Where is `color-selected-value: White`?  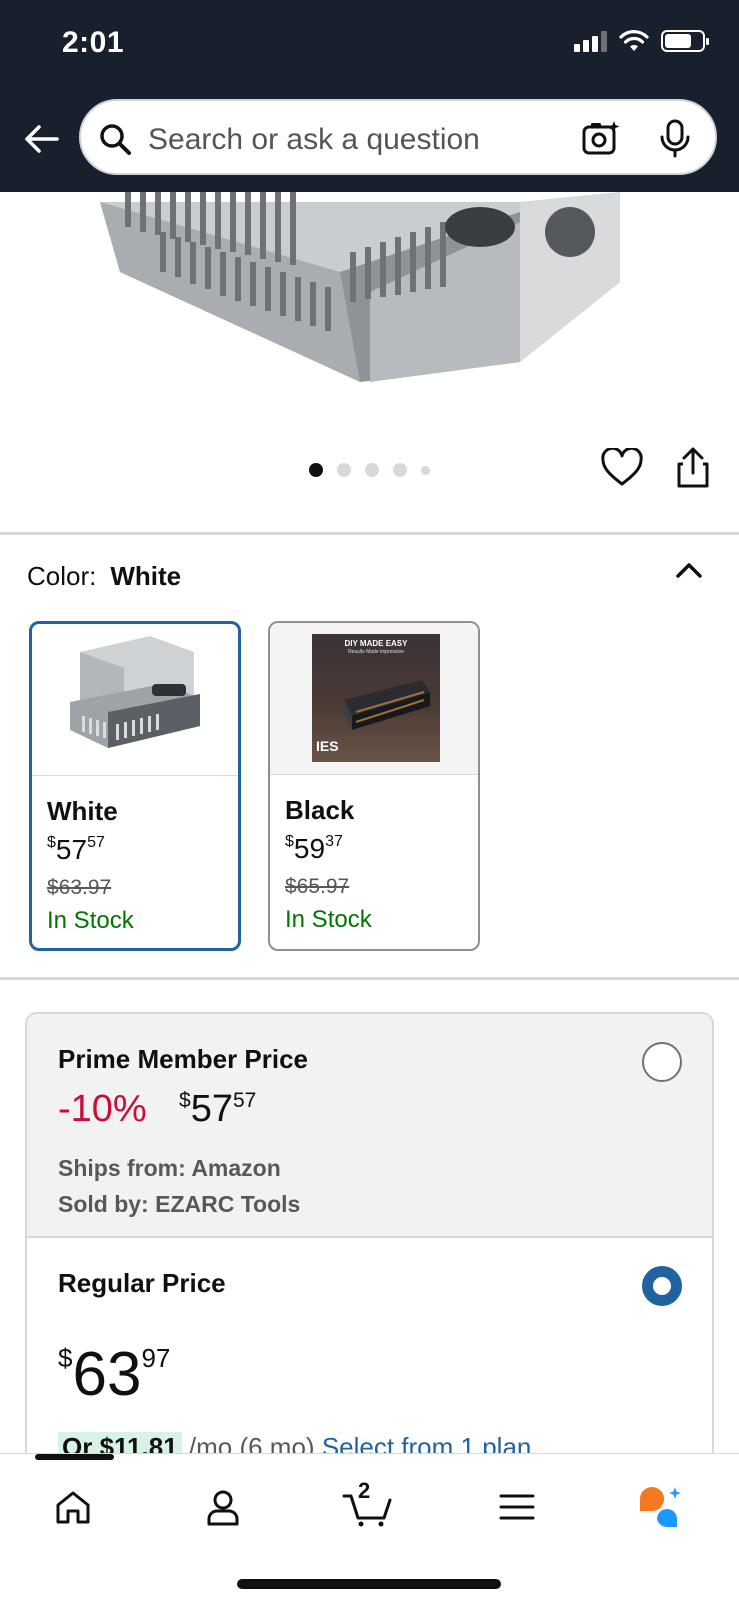 color-selected-value: White is located at coordinates (146, 576).